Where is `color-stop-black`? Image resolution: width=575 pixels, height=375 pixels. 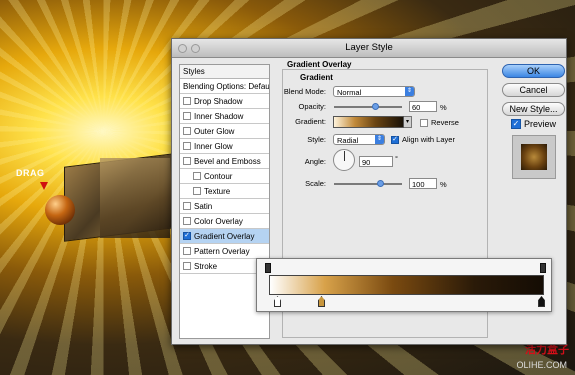
color-stop-black is located at coordinates (541, 301).